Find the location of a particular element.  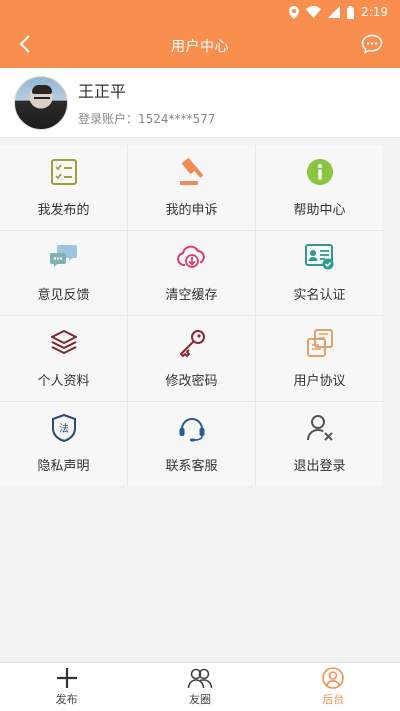

menu-label: 我发布的 is located at coordinates (63, 210).